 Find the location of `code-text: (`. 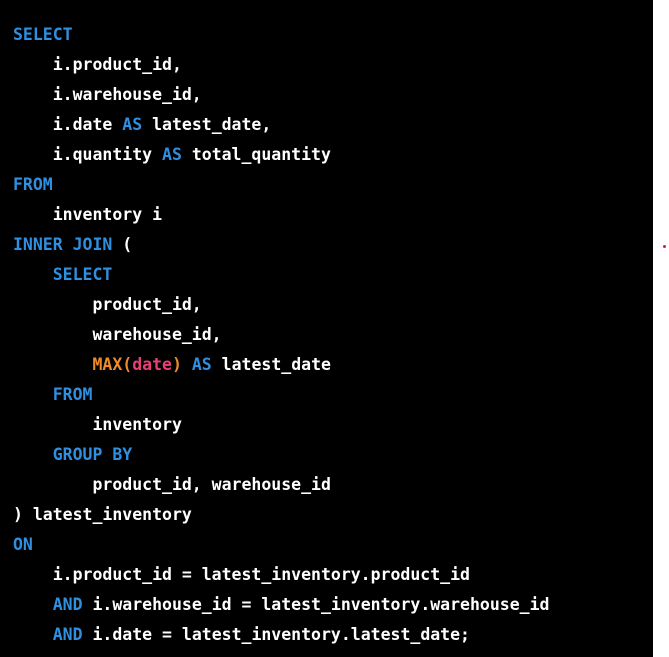

code-text: ( is located at coordinates (122, 244).